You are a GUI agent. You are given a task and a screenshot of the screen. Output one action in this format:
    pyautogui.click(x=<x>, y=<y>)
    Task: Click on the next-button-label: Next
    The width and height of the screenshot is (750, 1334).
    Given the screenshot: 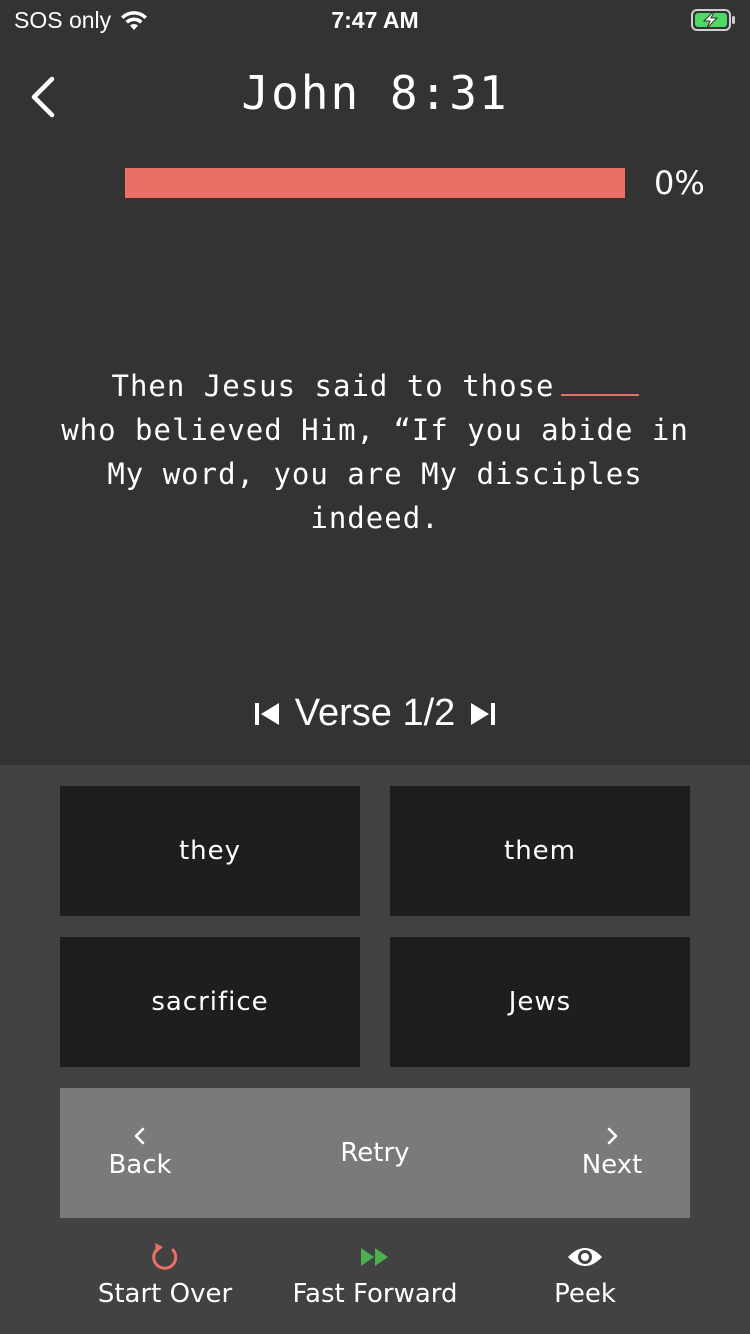 What is the action you would take?
    pyautogui.click(x=612, y=1165)
    